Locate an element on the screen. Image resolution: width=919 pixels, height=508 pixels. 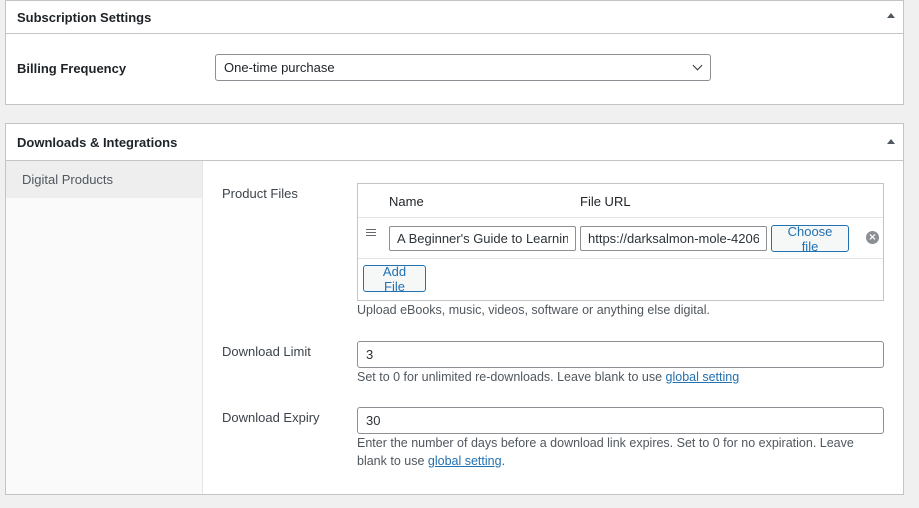
download-limit-label: Download Limit is located at coordinates (266, 351).